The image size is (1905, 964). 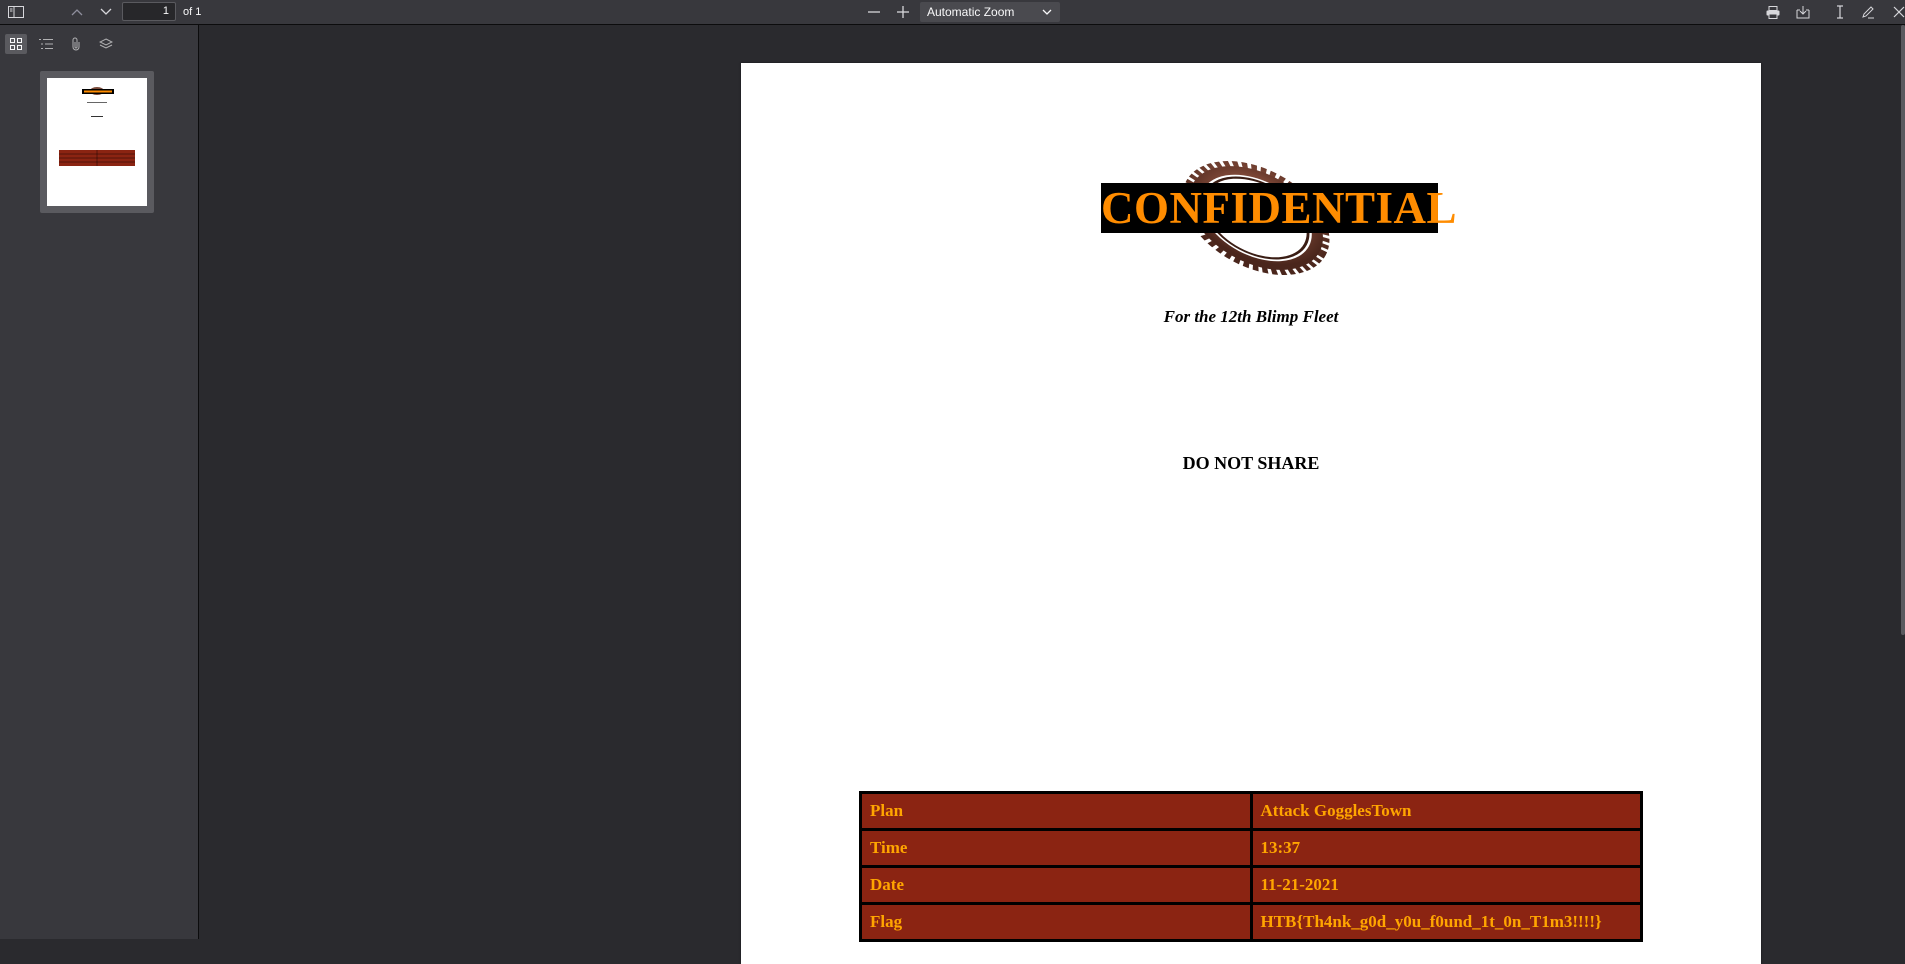 What do you see at coordinates (106, 12) in the screenshot?
I see `next-page-icon` at bounding box center [106, 12].